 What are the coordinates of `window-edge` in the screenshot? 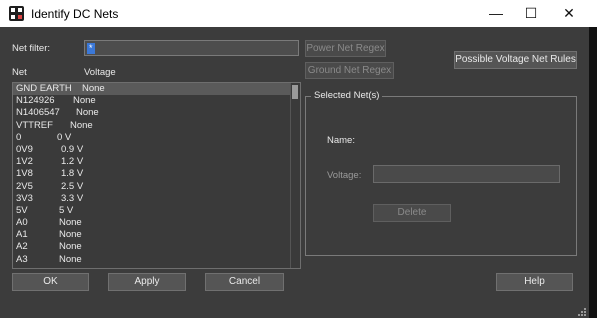 It's located at (593, 172).